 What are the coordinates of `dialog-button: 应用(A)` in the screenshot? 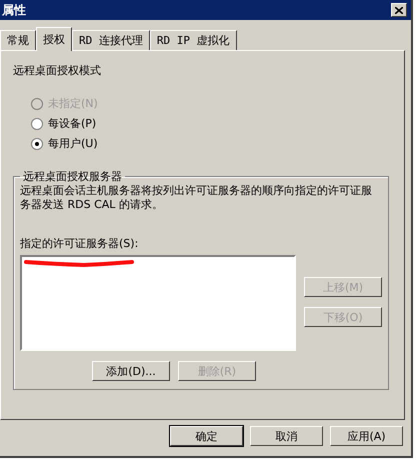 It's located at (366, 436).